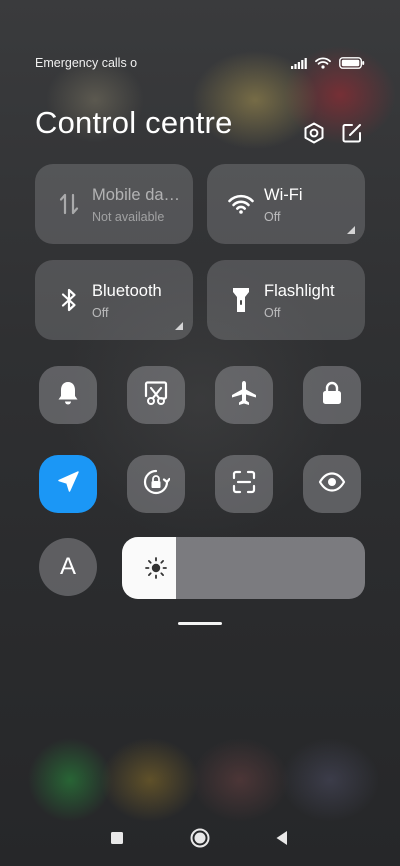  I want to click on tile-bluetooth: Bluetooth Off, so click(114, 300).